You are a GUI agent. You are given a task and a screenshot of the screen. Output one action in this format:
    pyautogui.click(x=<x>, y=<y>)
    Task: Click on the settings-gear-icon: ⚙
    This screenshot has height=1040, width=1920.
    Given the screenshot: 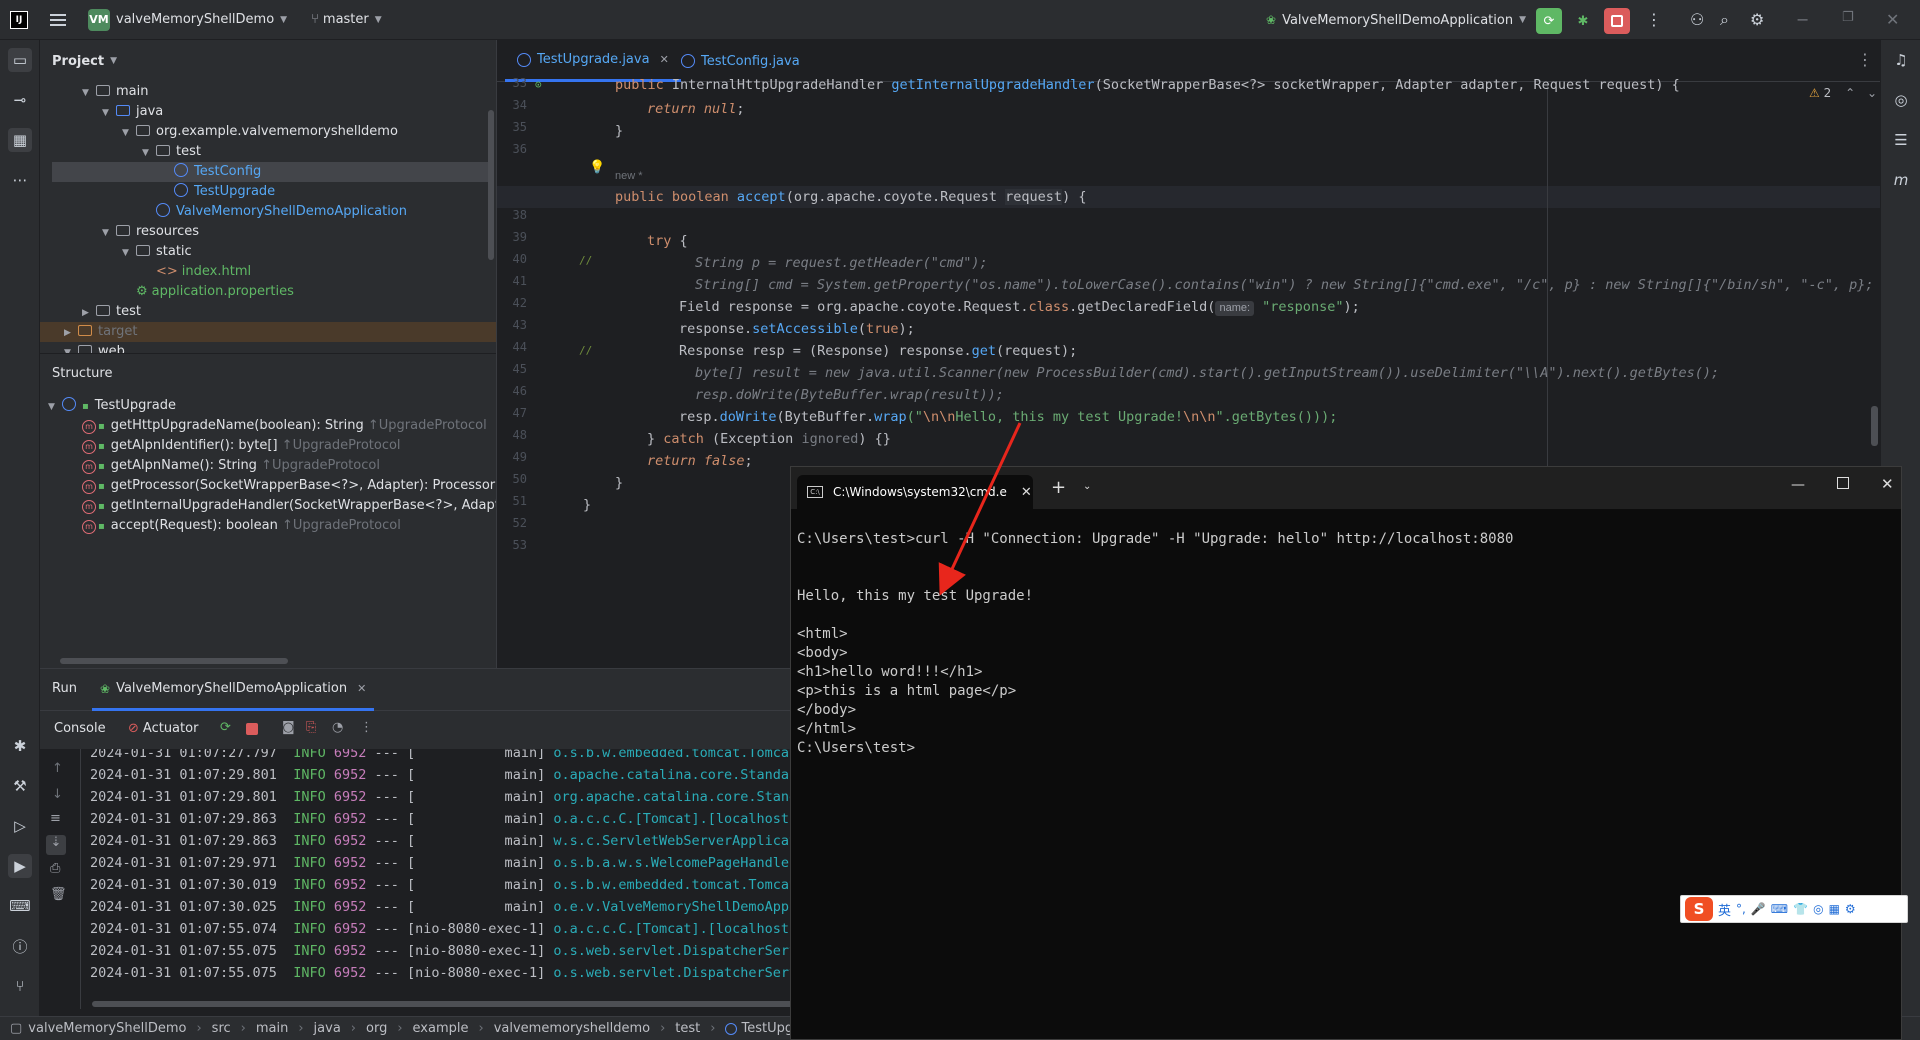 What is the action you would take?
    pyautogui.click(x=1850, y=909)
    